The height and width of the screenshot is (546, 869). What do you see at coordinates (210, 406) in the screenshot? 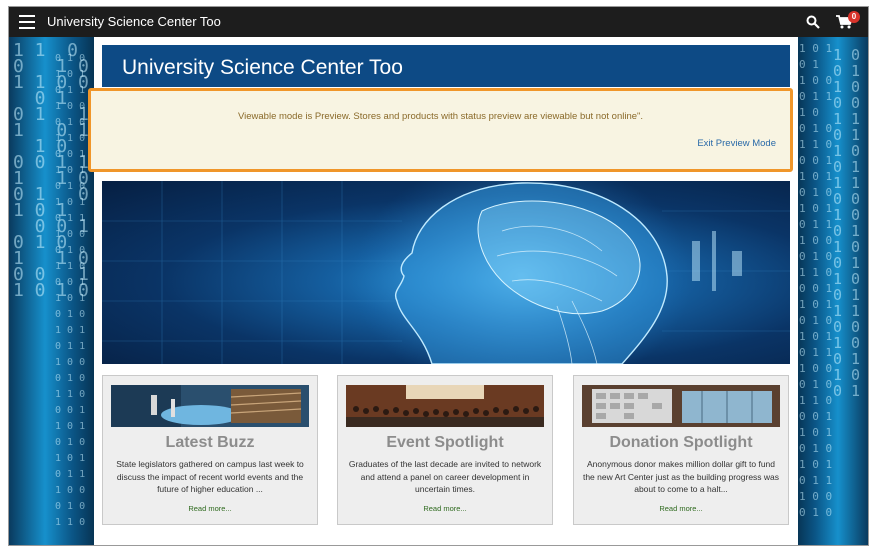
I see `latest-buzz-image` at bounding box center [210, 406].